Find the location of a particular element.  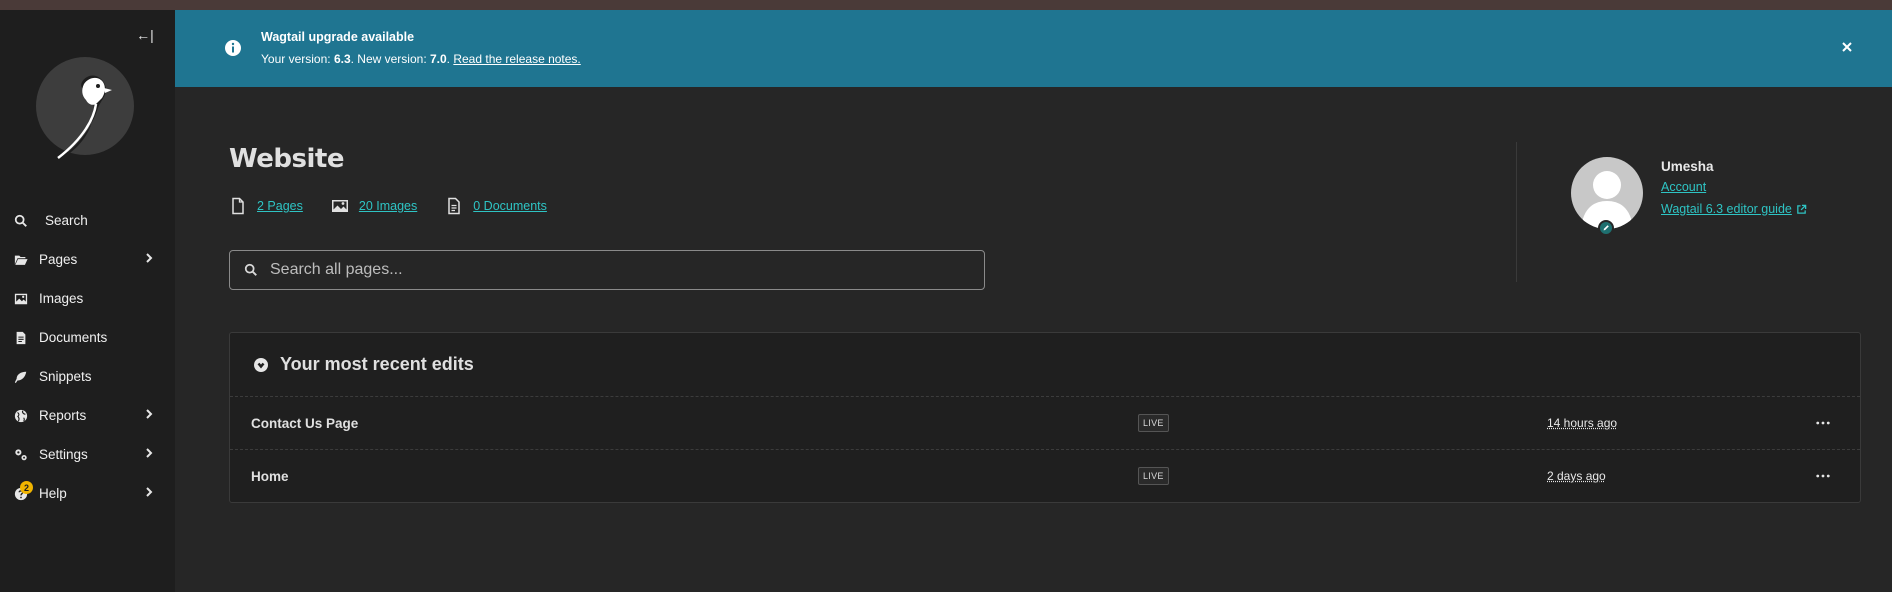

info-circle-icon is located at coordinates (233, 48).